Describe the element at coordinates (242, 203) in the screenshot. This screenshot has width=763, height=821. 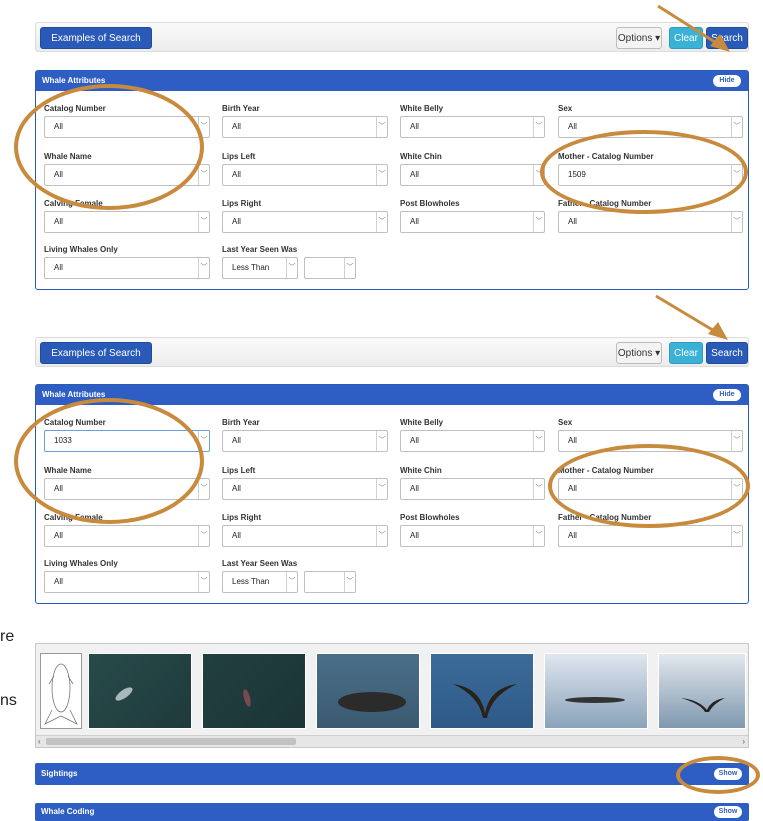
I see `lips-right-label: Lips Right` at that location.